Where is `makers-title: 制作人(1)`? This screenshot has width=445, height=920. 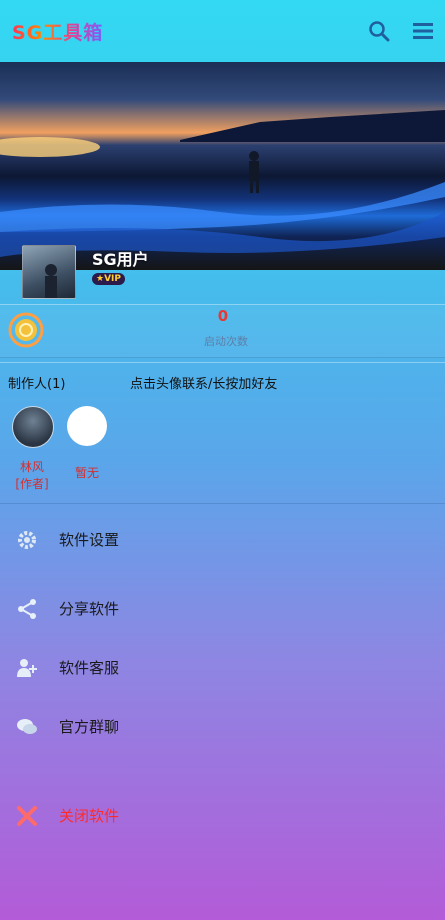
makers-title: 制作人(1) is located at coordinates (37, 384).